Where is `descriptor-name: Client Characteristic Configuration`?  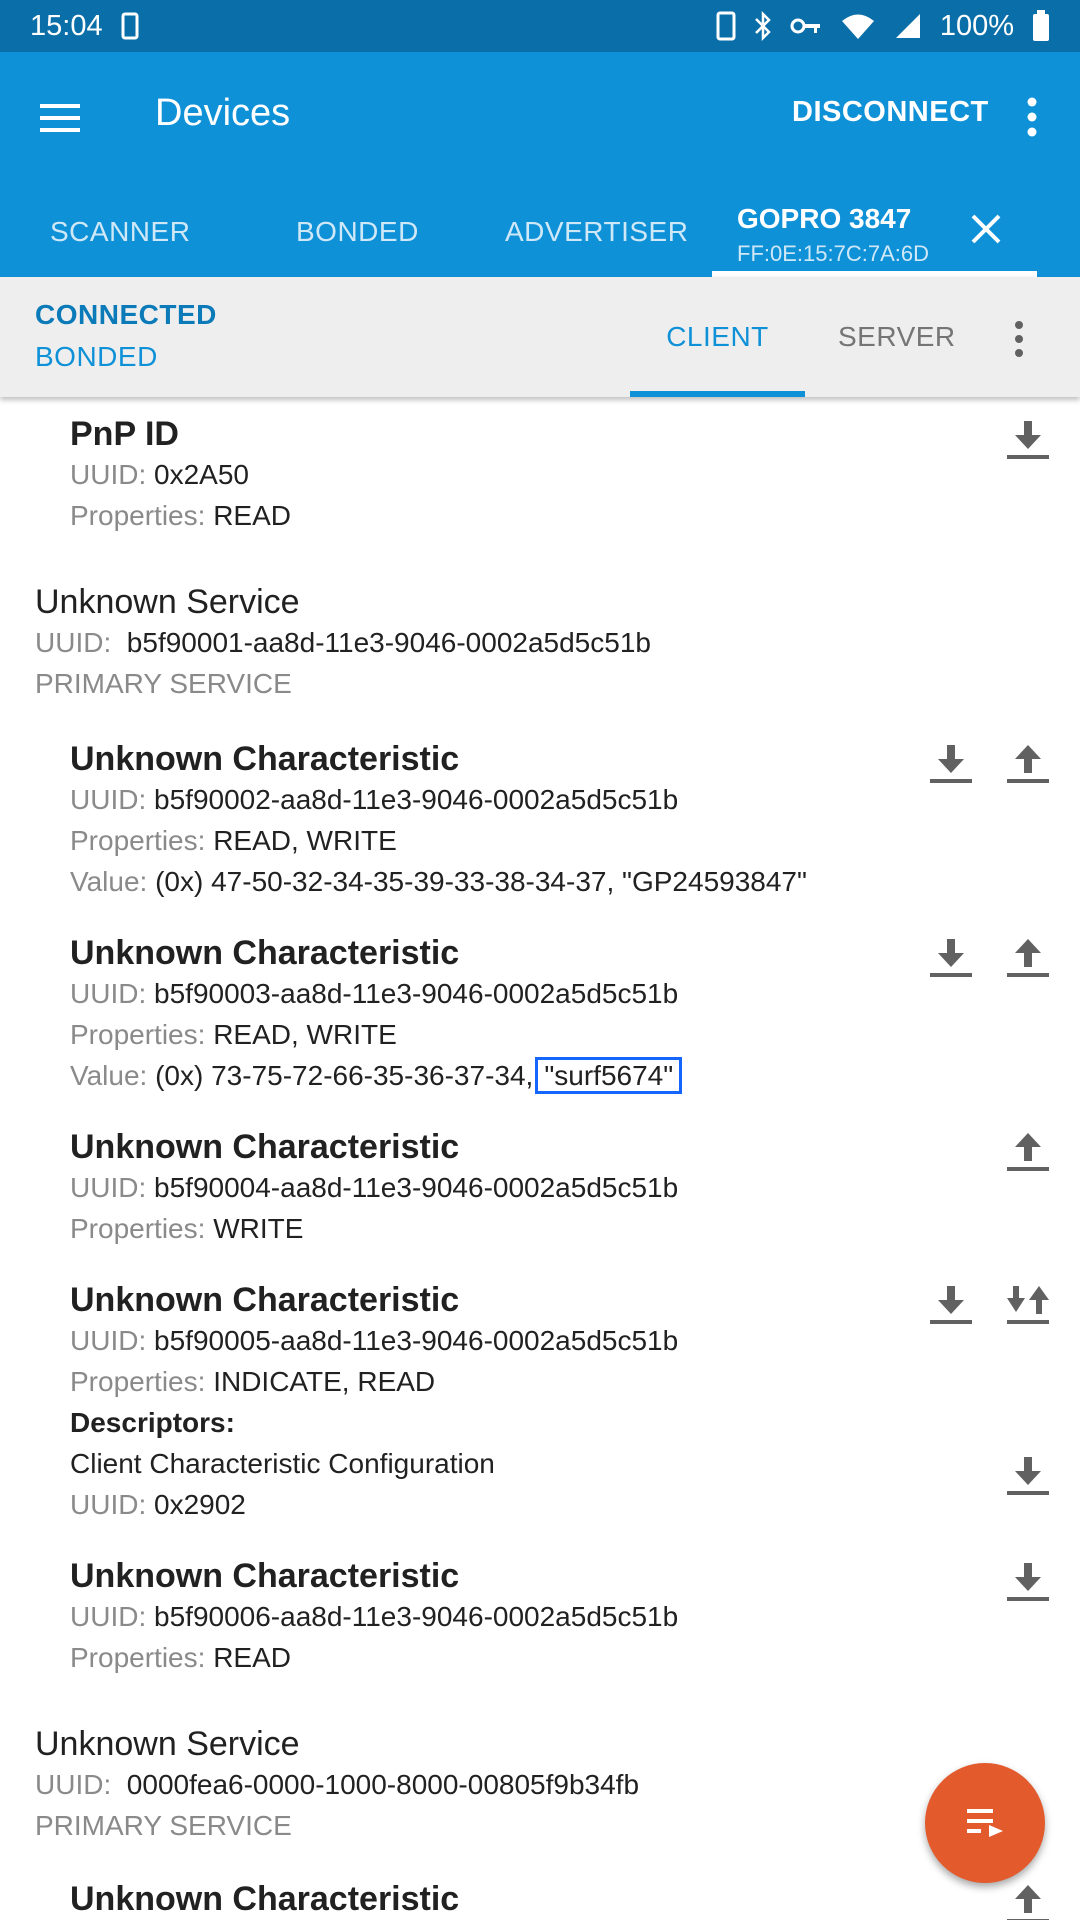 descriptor-name: Client Characteristic Configuration is located at coordinates (282, 1463).